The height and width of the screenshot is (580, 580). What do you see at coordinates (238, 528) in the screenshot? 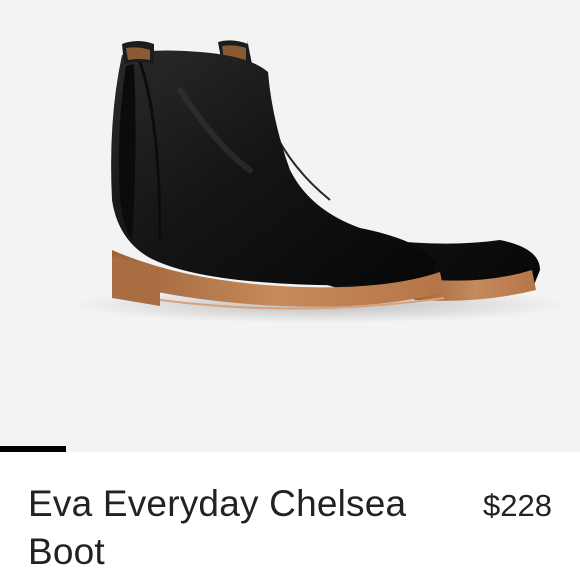
I see `product-title: Eva Everyday Chelsea Boot` at bounding box center [238, 528].